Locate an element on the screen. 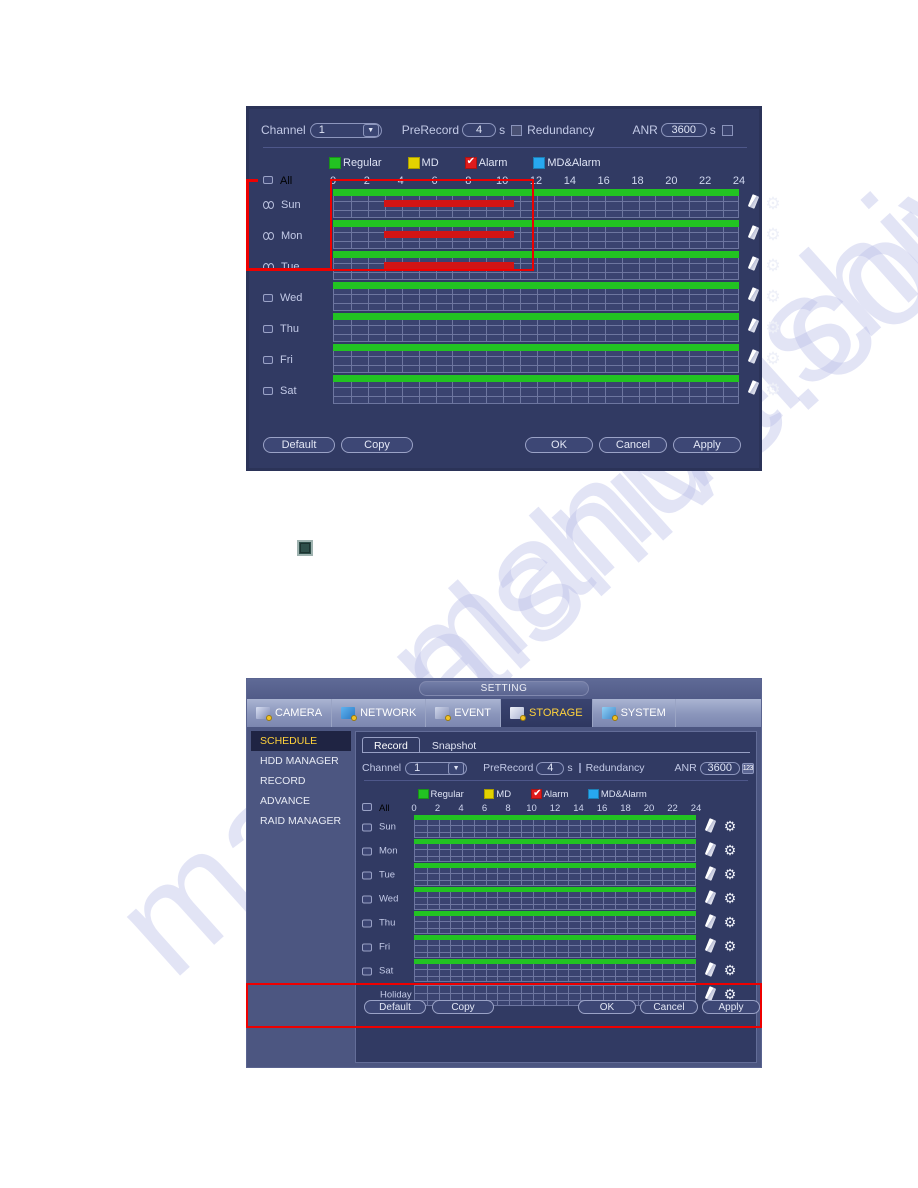 The width and height of the screenshot is (918, 1188). tab-event: EVENT is located at coordinates (463, 713).